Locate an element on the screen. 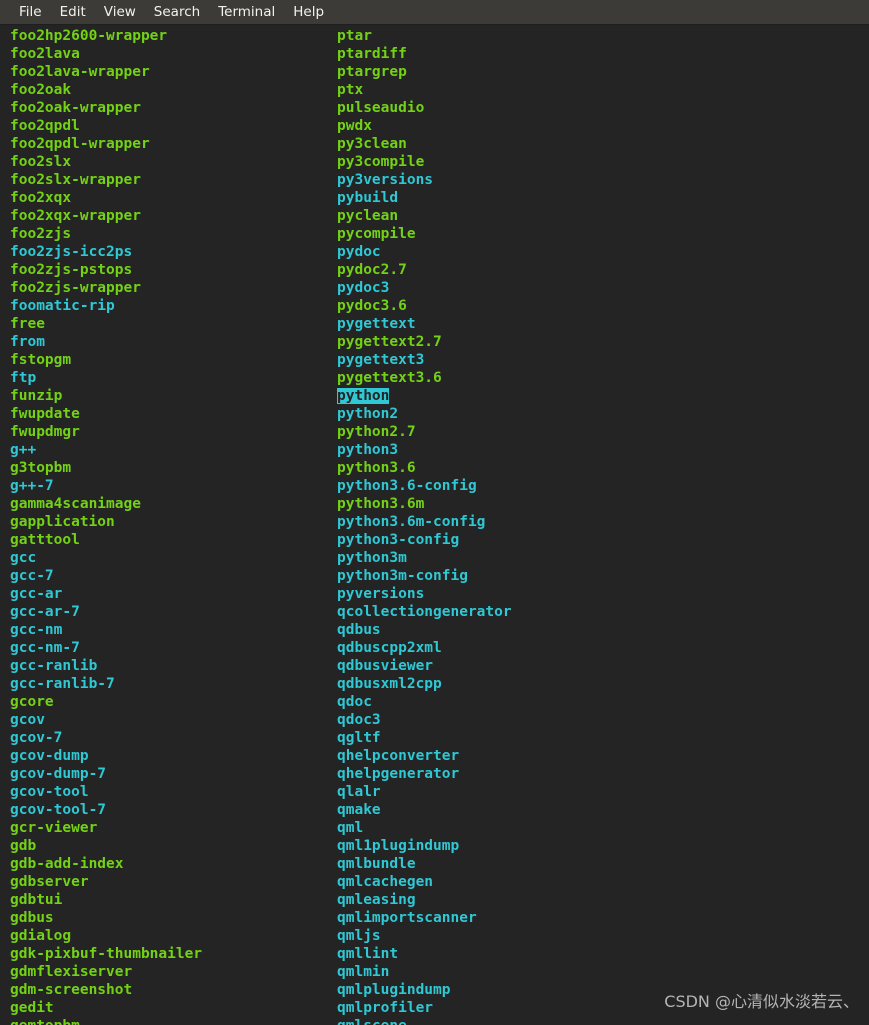 The image size is (869, 1025). completion-entry: pydoc is located at coordinates (359, 252).